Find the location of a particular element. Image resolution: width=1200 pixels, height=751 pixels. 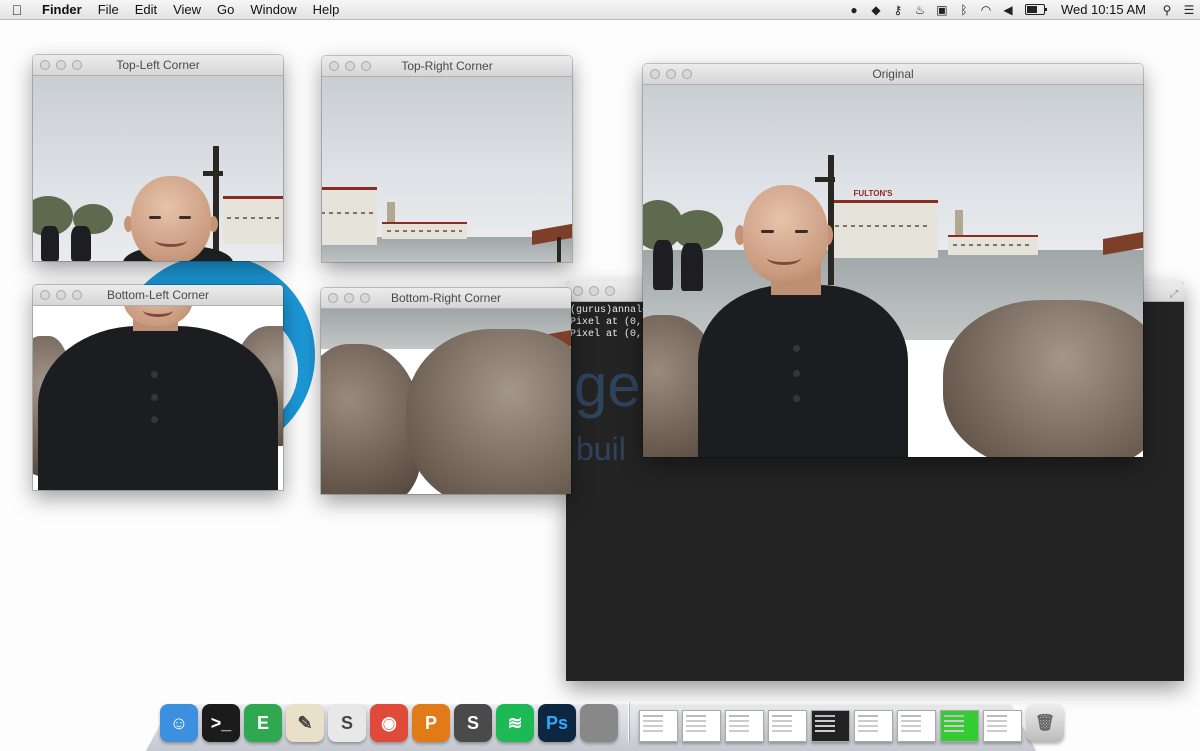

evernote-icon: E is located at coordinates (263, 723).